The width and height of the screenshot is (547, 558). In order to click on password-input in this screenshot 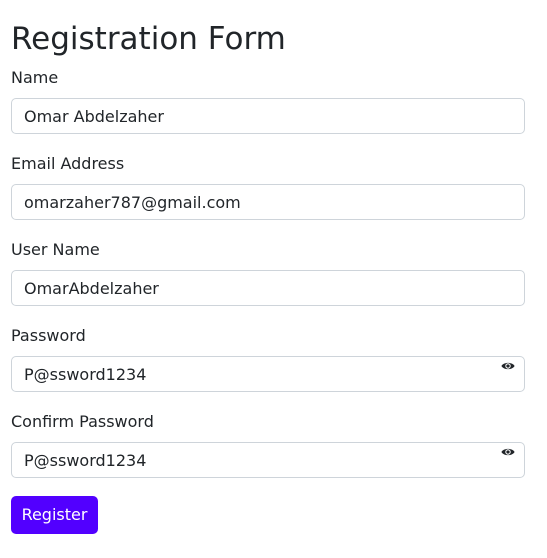, I will do `click(268, 374)`.